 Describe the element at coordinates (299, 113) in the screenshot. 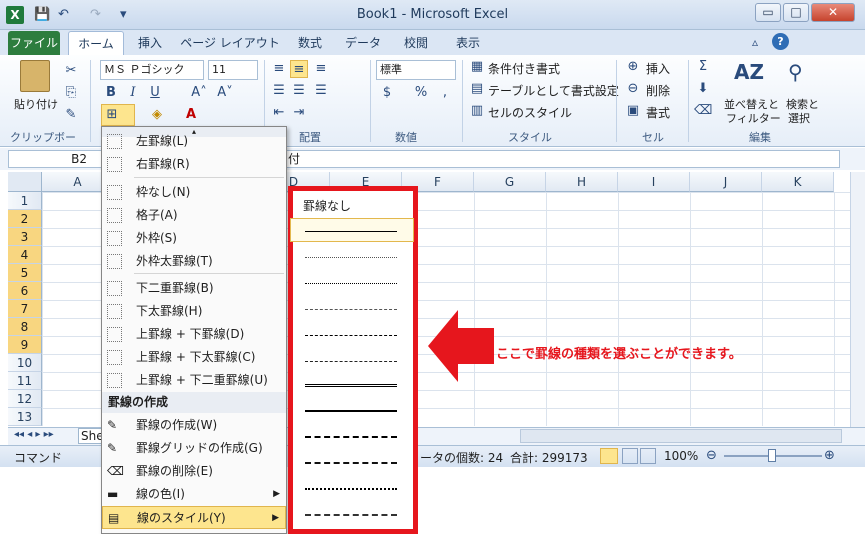

I see `increase-indent-icon: ⇥` at that location.